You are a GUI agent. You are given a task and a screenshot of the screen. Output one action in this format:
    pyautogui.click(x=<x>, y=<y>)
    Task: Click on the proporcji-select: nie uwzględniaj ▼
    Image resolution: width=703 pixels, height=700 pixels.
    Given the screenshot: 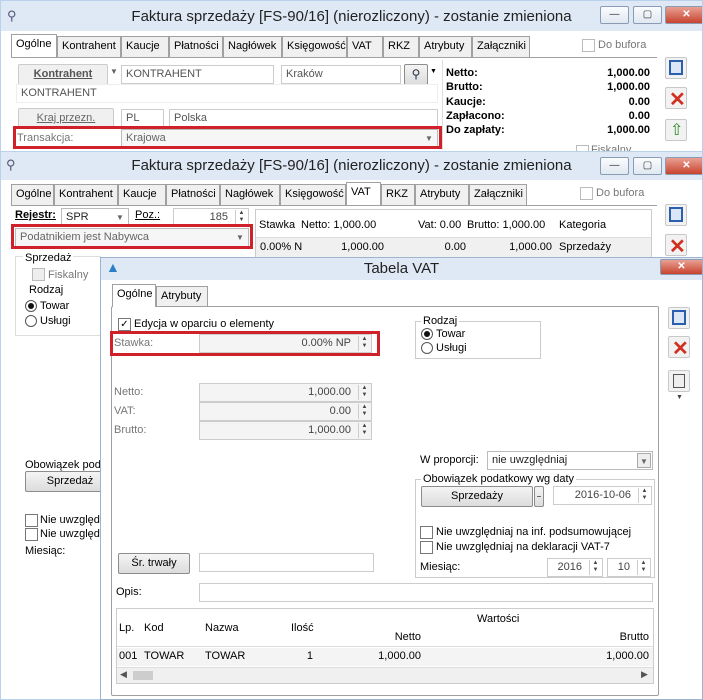 What is the action you would take?
    pyautogui.click(x=570, y=460)
    